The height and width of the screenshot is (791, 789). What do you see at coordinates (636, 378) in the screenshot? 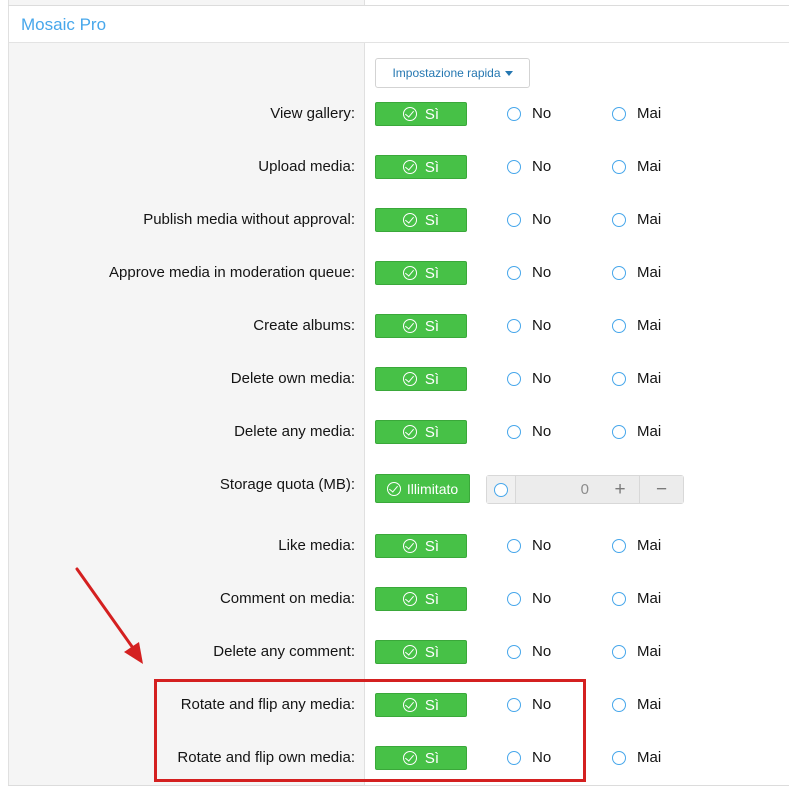
I see `delete-own-media-never-radio: Mai` at bounding box center [636, 378].